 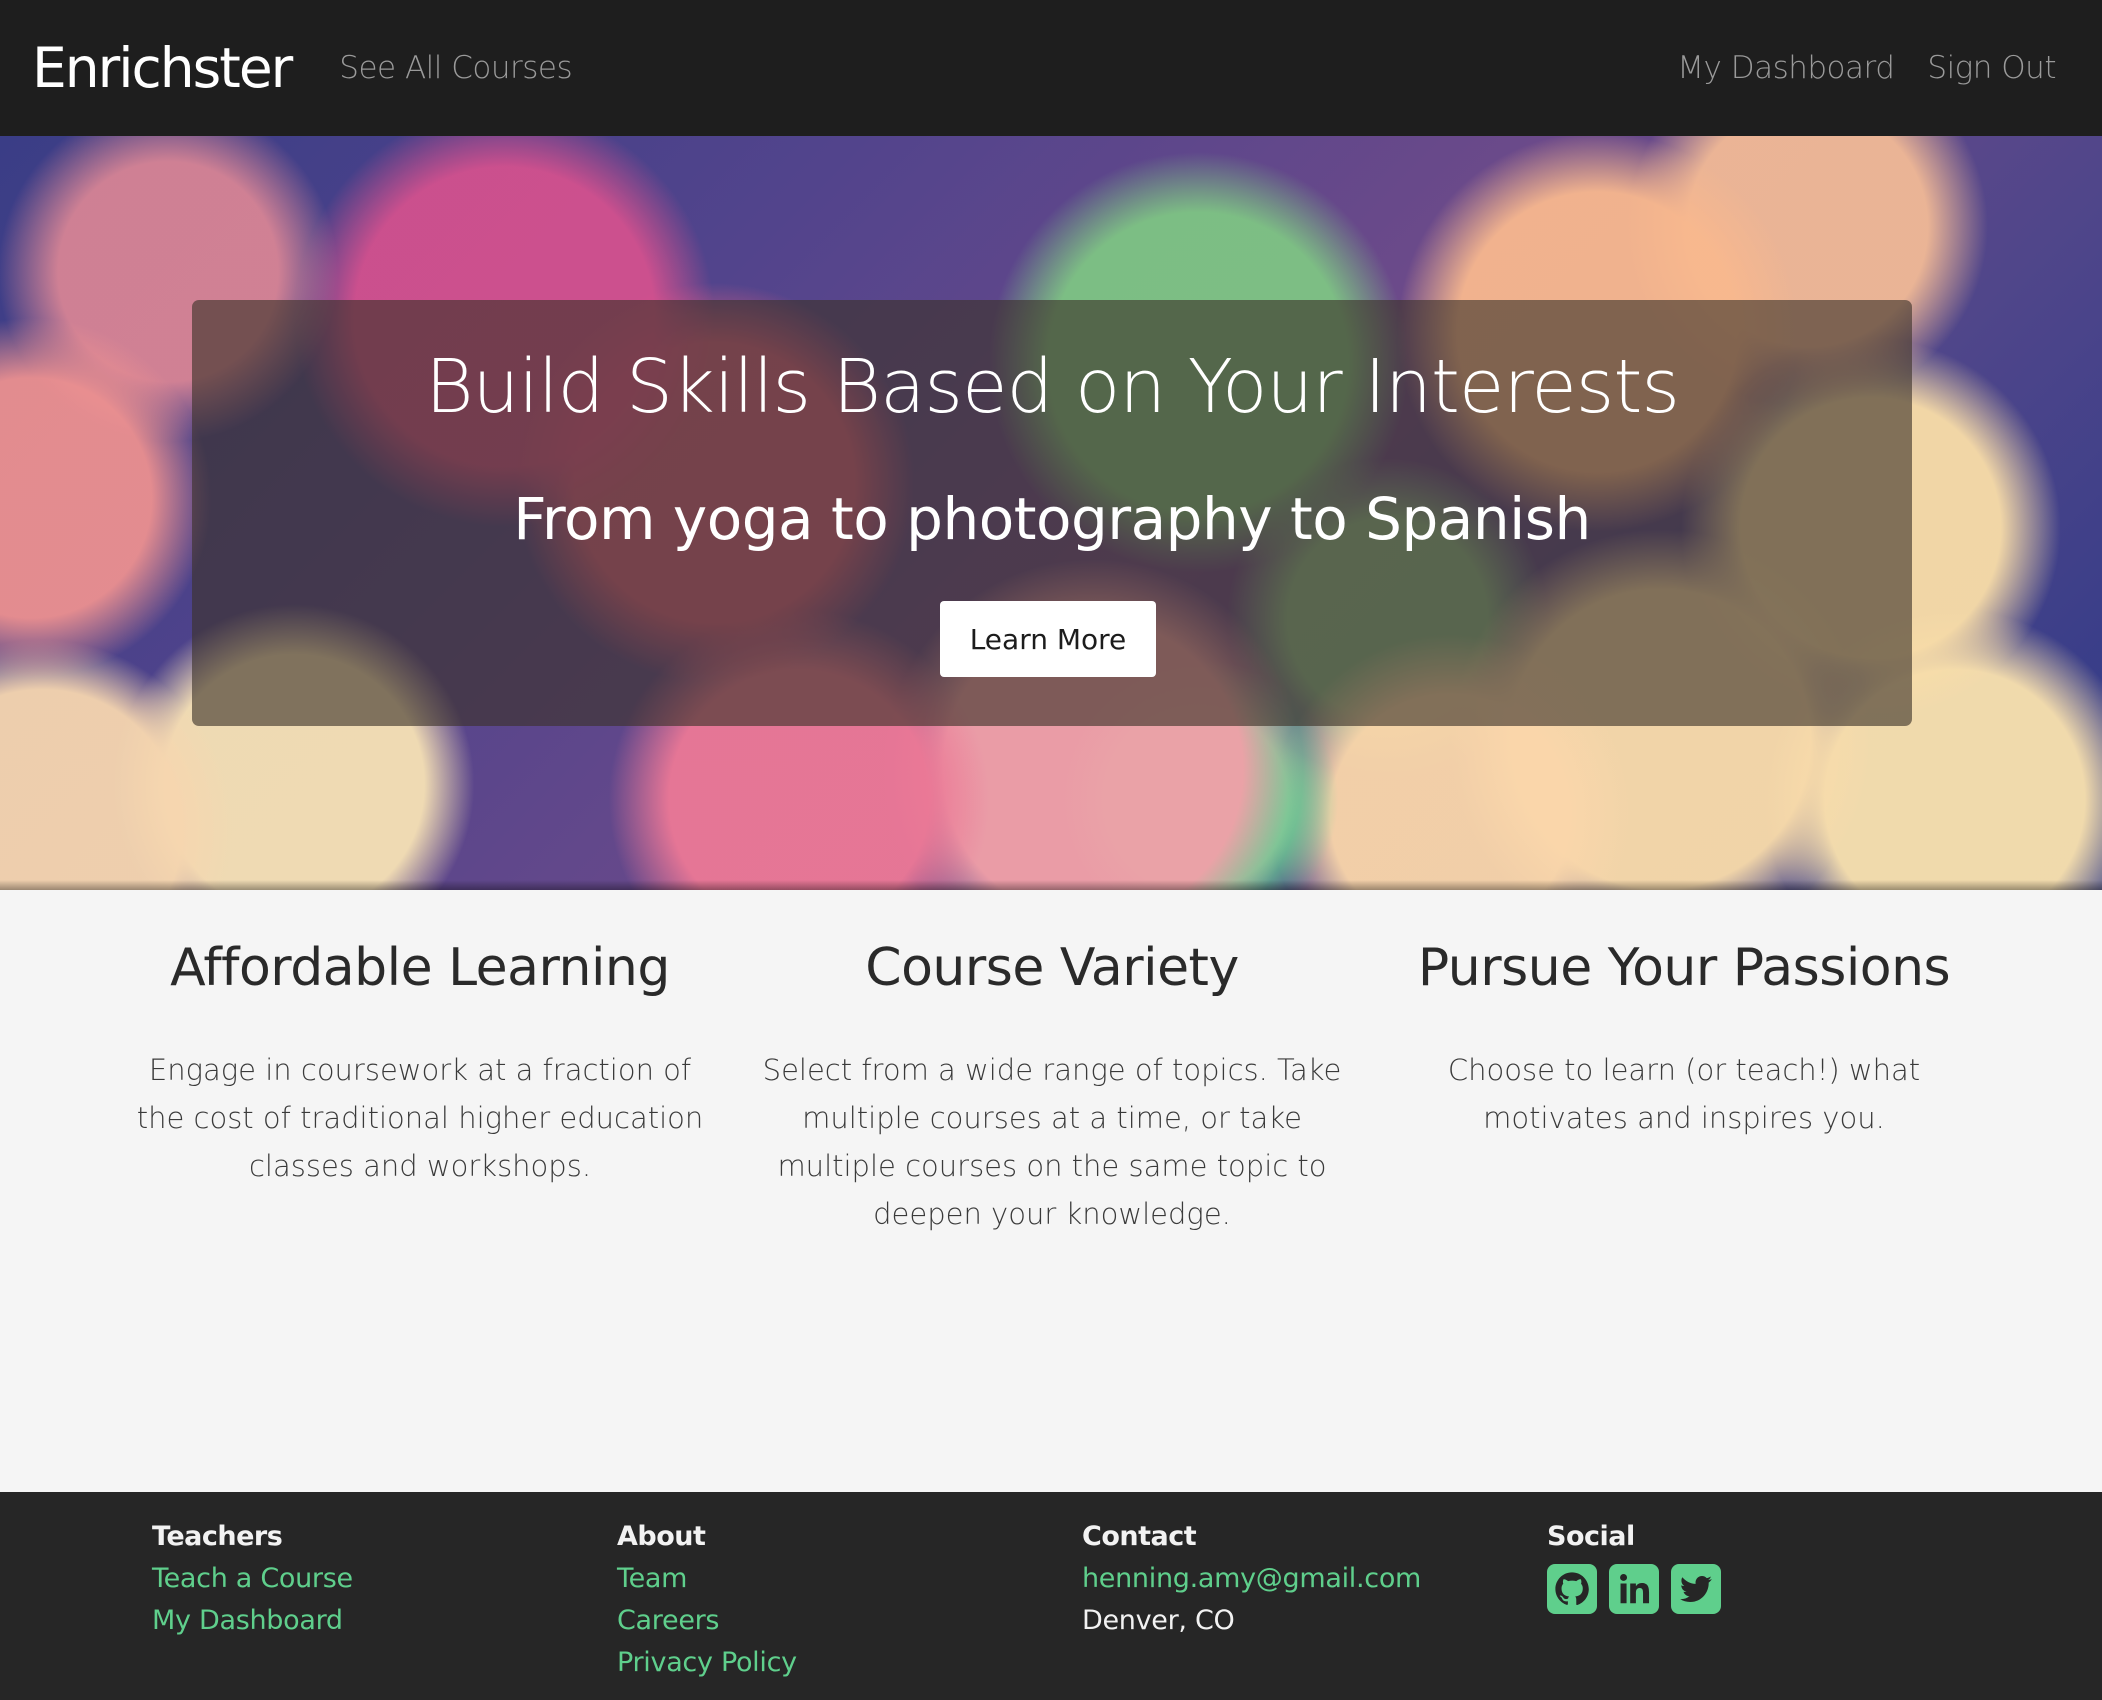 I want to click on hero-subtitle: From yoga to photography to Spanish, so click(x=1052, y=519).